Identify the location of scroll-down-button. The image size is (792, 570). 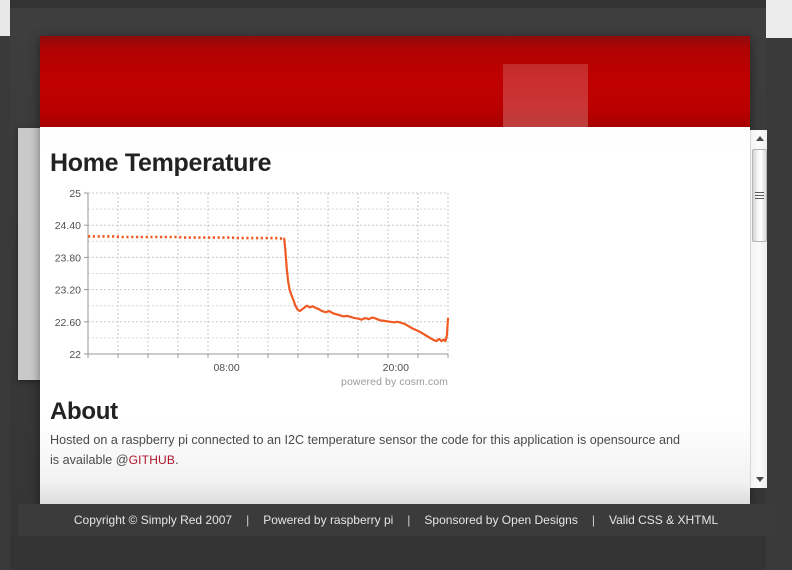
(759, 479).